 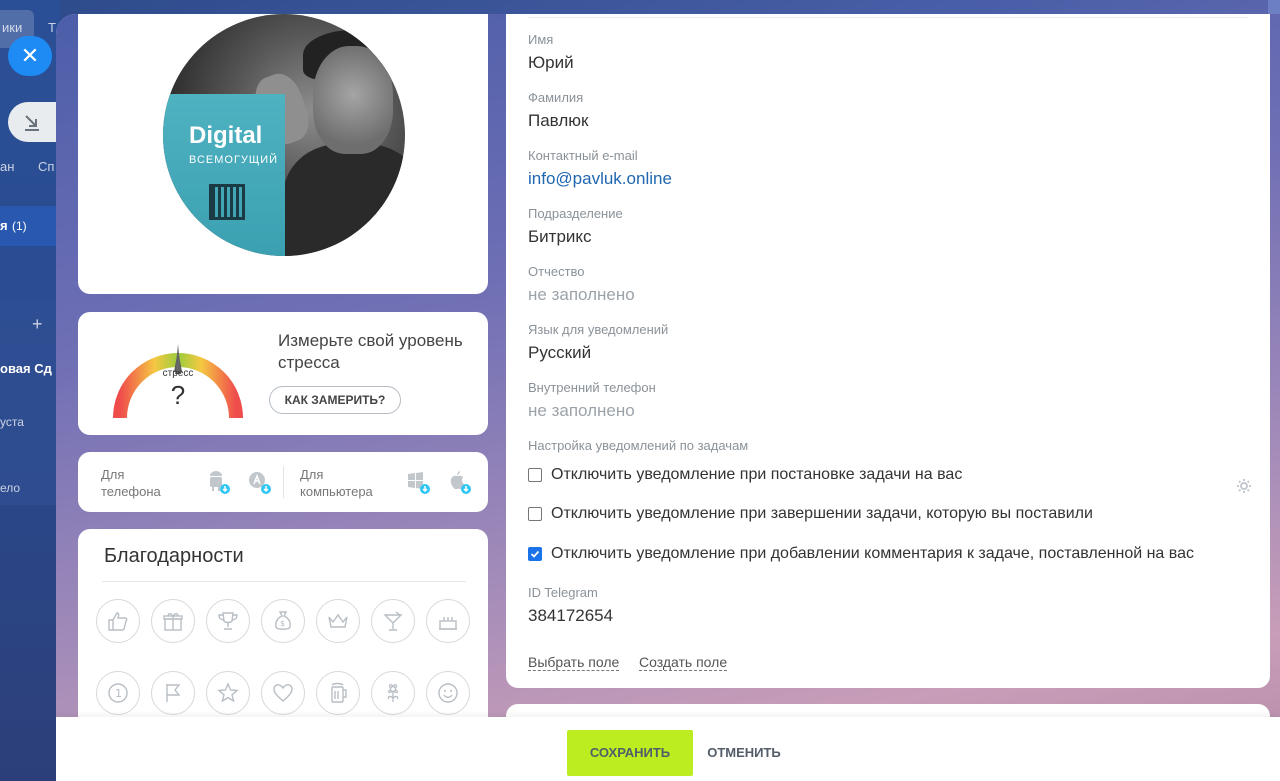 I want to click on heart-icon, so click(x=283, y=693).